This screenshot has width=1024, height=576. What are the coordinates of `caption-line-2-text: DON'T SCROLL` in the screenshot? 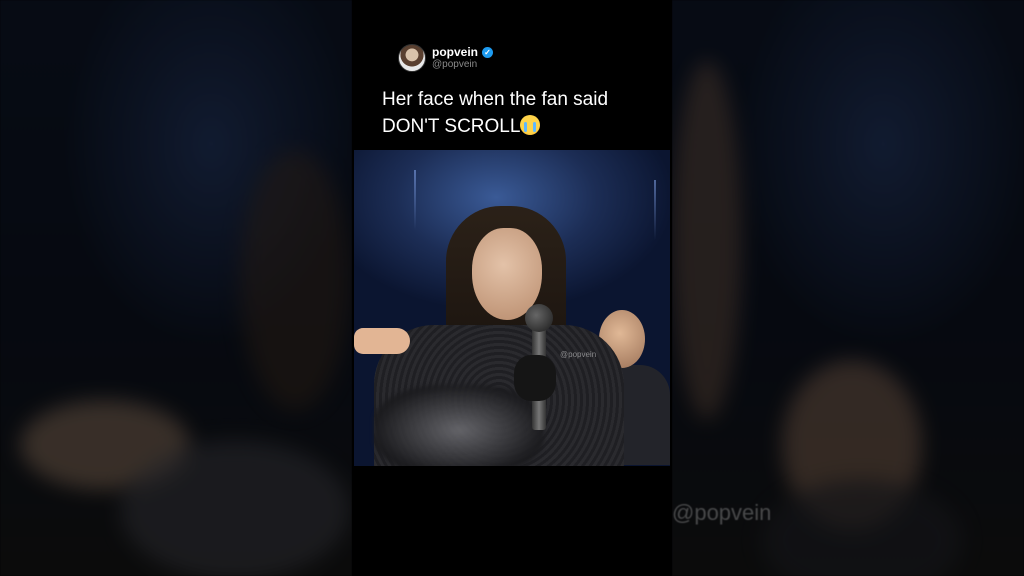 It's located at (451, 126).